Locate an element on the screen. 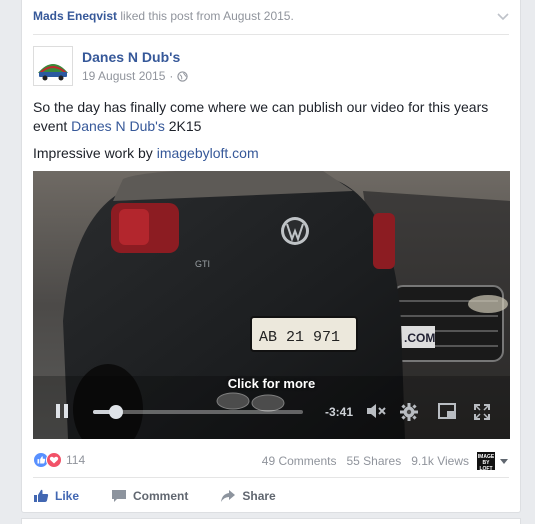 Image resolution: width=535 pixels, height=524 pixels. globe-icon is located at coordinates (183, 76).